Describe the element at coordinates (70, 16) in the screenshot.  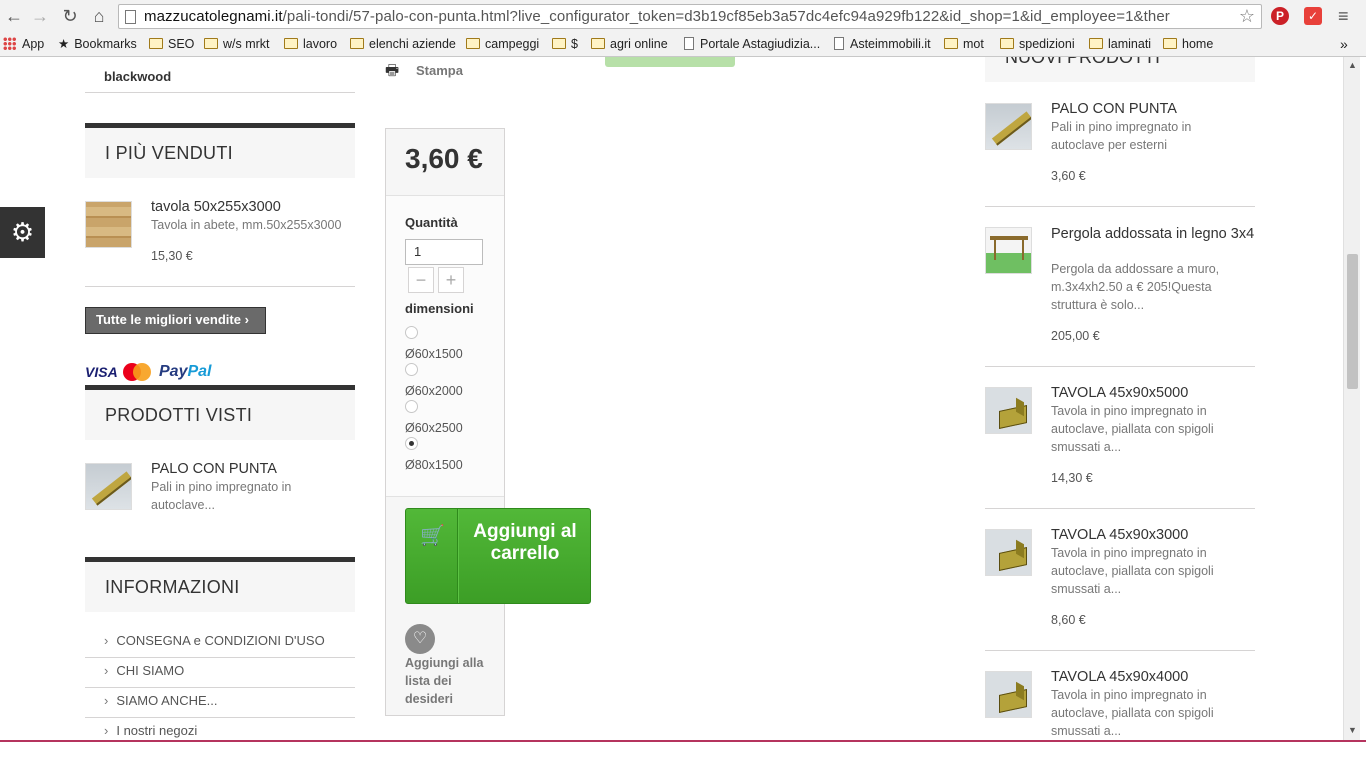
I see `reload-icon: ↻` at that location.